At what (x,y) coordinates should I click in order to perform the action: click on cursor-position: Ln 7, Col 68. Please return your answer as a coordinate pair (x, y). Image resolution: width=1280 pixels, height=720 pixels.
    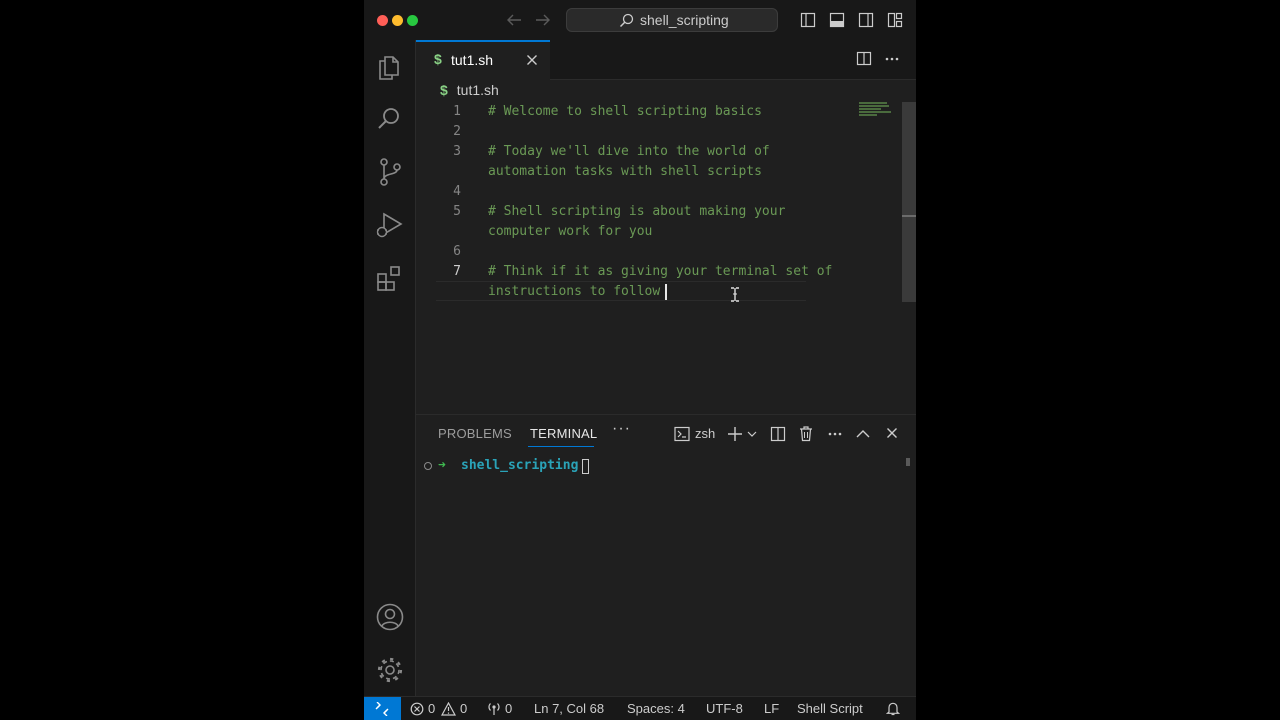
    Looking at the image, I should click on (569, 708).